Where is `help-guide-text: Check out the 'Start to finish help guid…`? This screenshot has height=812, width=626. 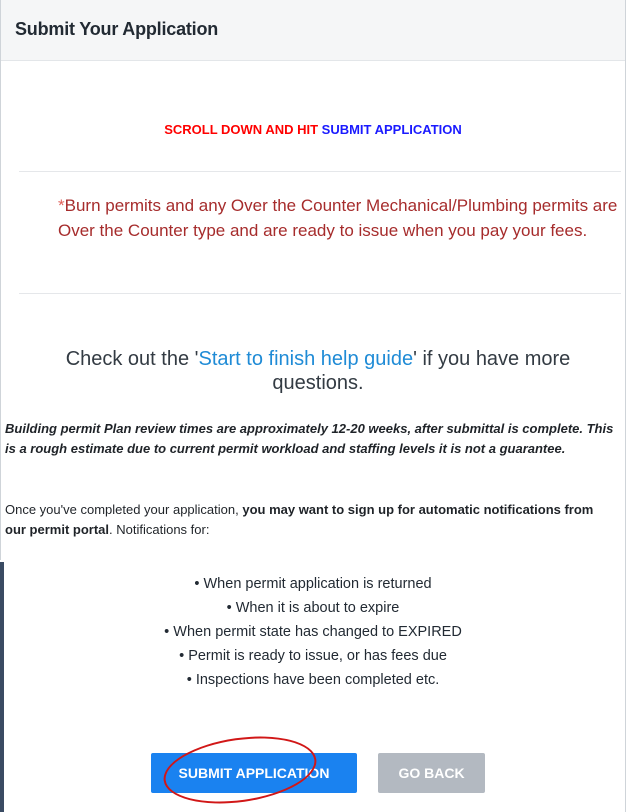 help-guide-text: Check out the 'Start to finish help guid… is located at coordinates (318, 371).